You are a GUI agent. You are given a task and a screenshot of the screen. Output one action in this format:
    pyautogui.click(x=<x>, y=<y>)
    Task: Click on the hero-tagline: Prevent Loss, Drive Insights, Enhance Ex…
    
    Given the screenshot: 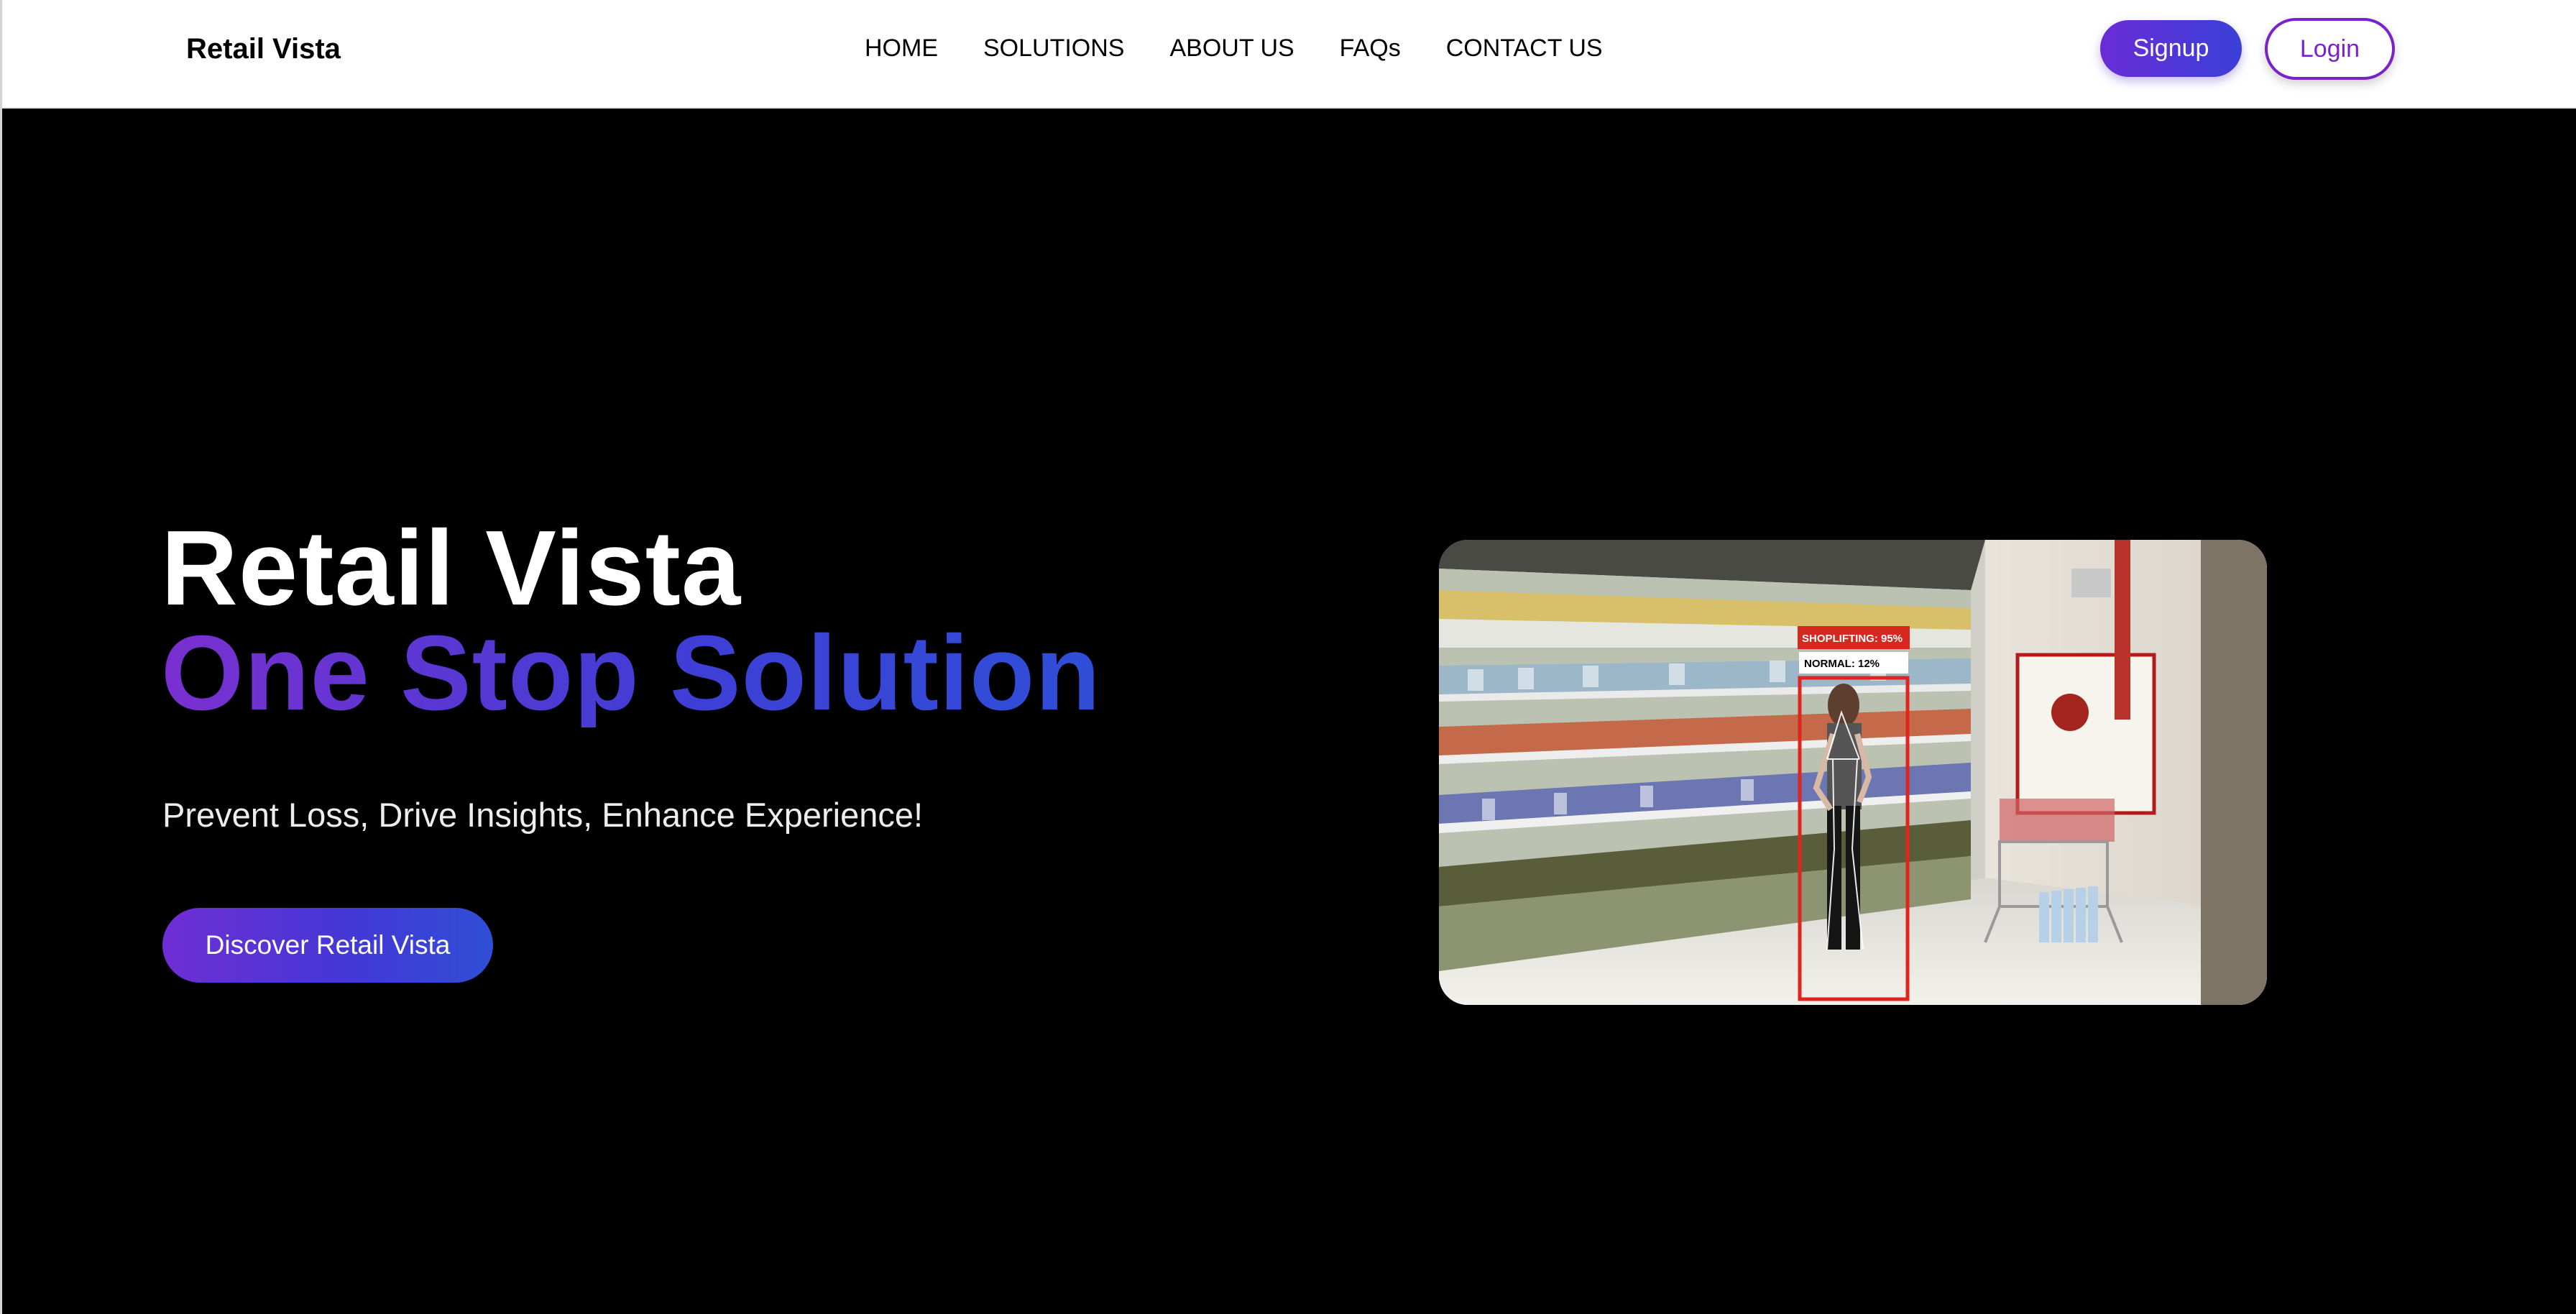 What is the action you would take?
    pyautogui.click(x=543, y=815)
    